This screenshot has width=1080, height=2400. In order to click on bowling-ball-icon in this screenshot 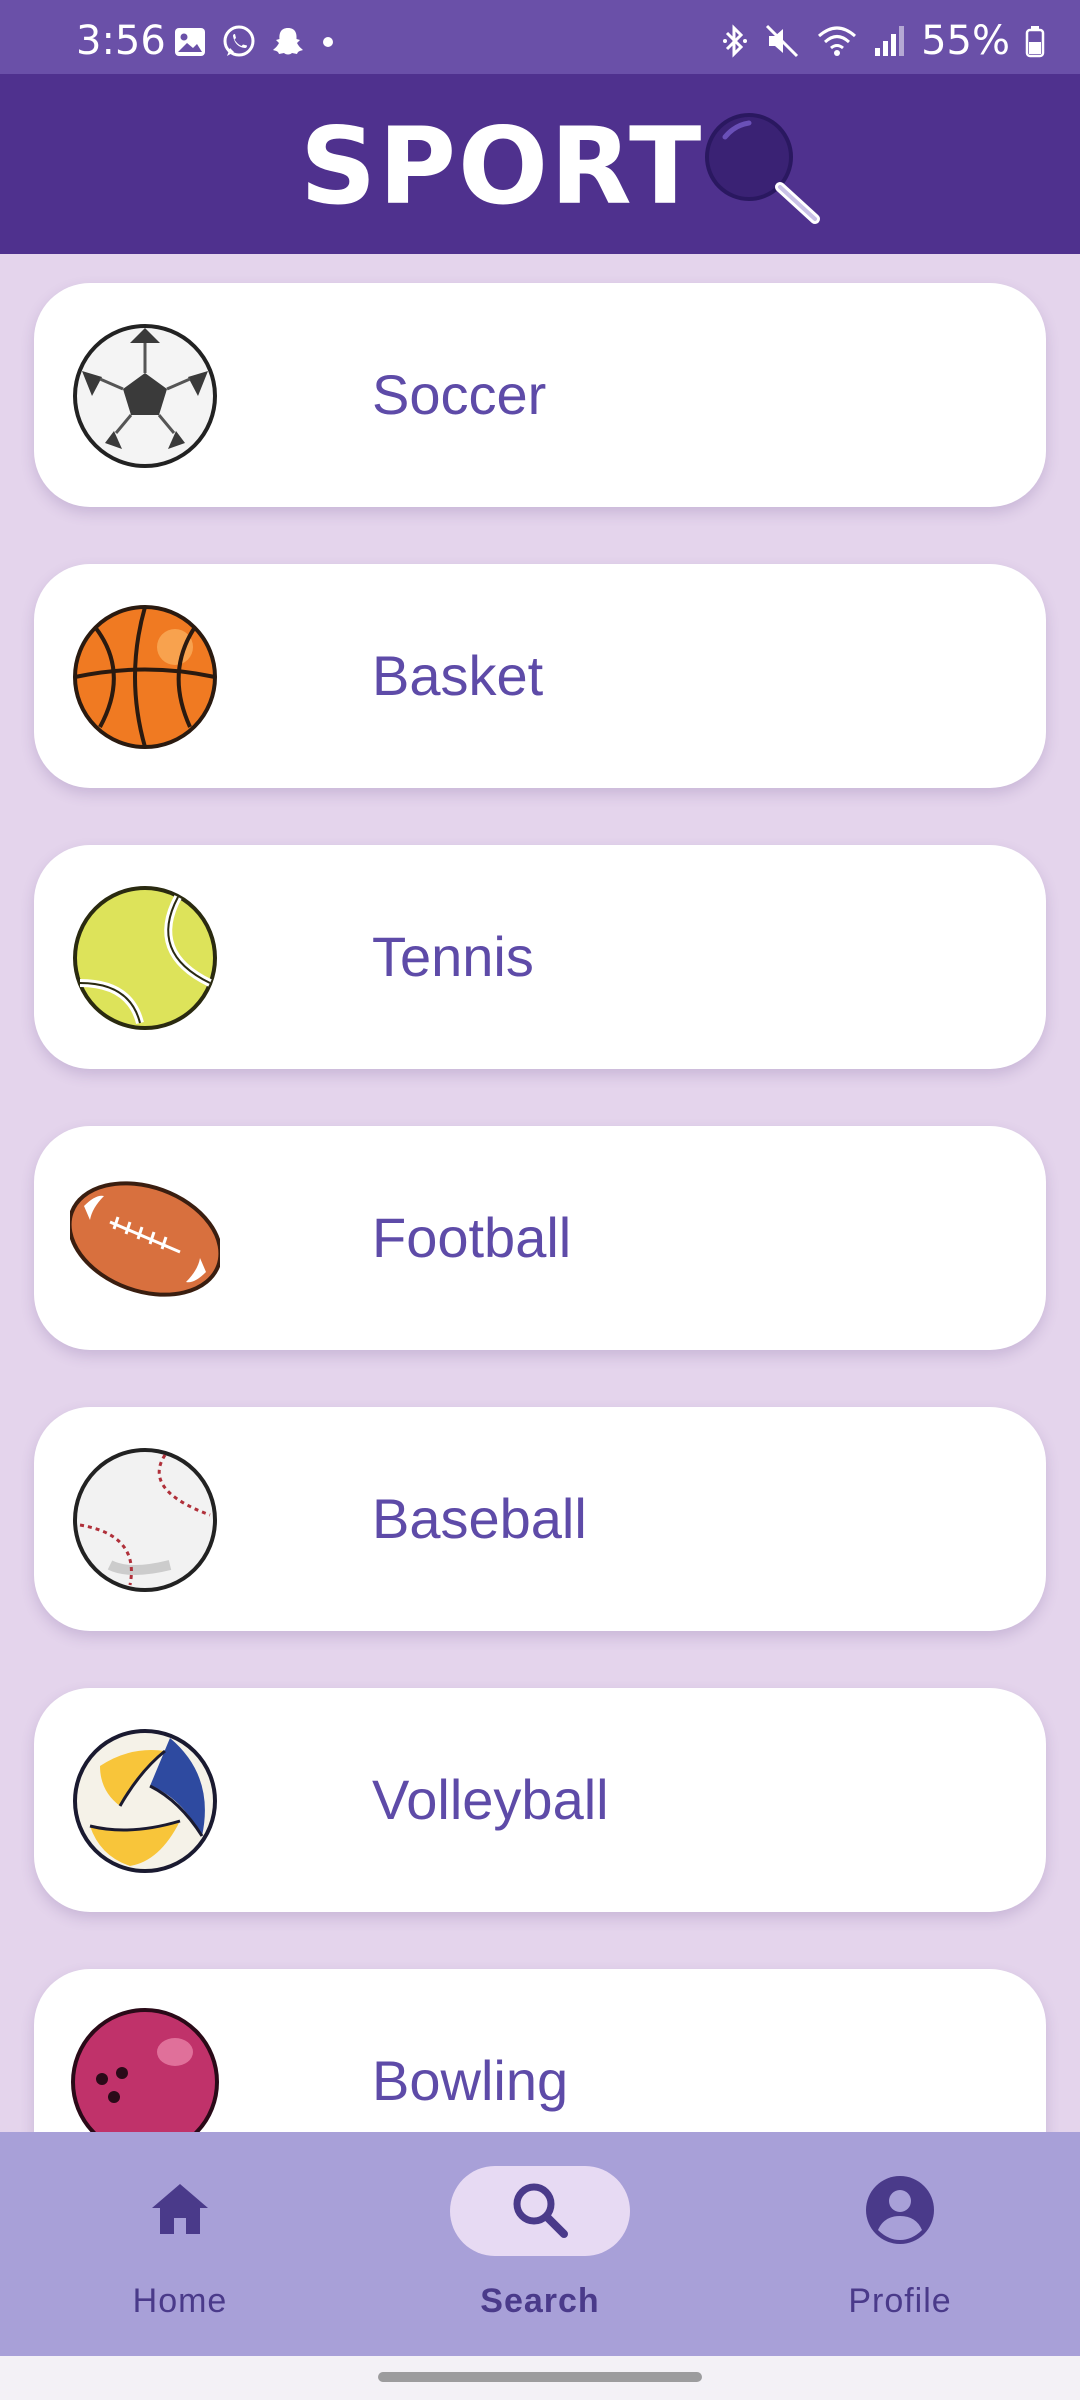, I will do `click(145, 2070)`.